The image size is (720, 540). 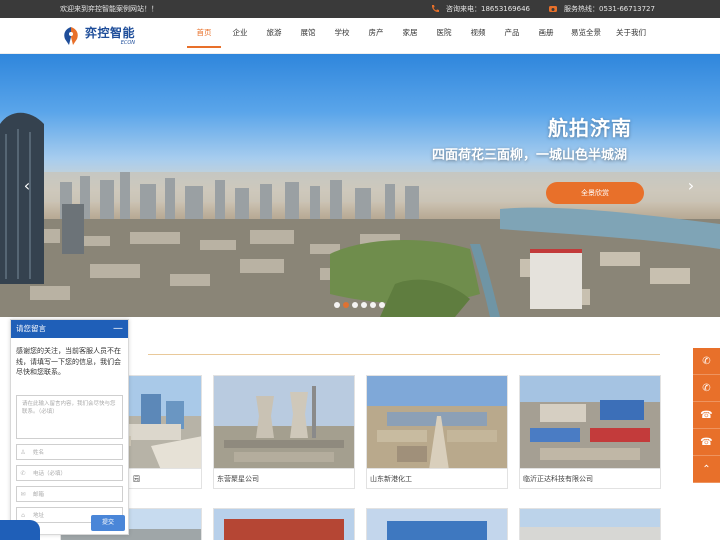 I want to click on logo: 弈控智能 ECON, so click(x=105, y=36).